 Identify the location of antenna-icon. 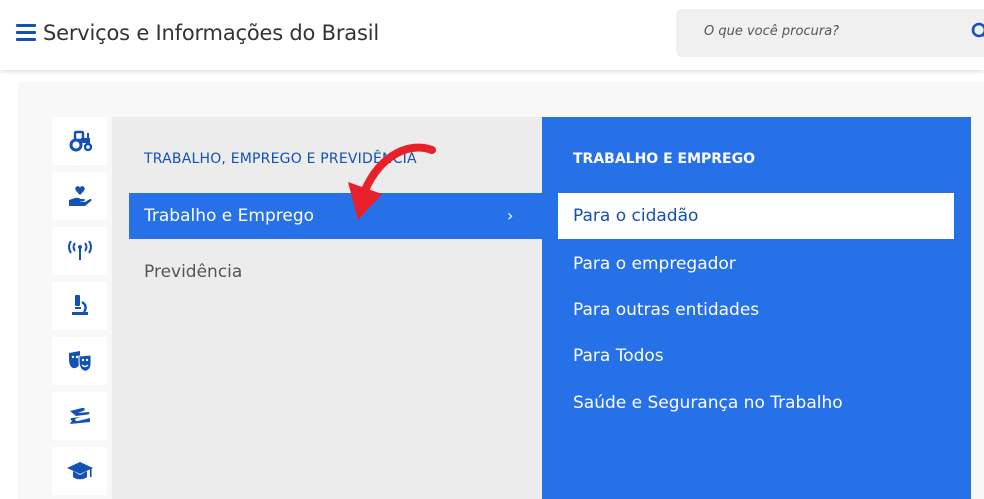
(79, 250).